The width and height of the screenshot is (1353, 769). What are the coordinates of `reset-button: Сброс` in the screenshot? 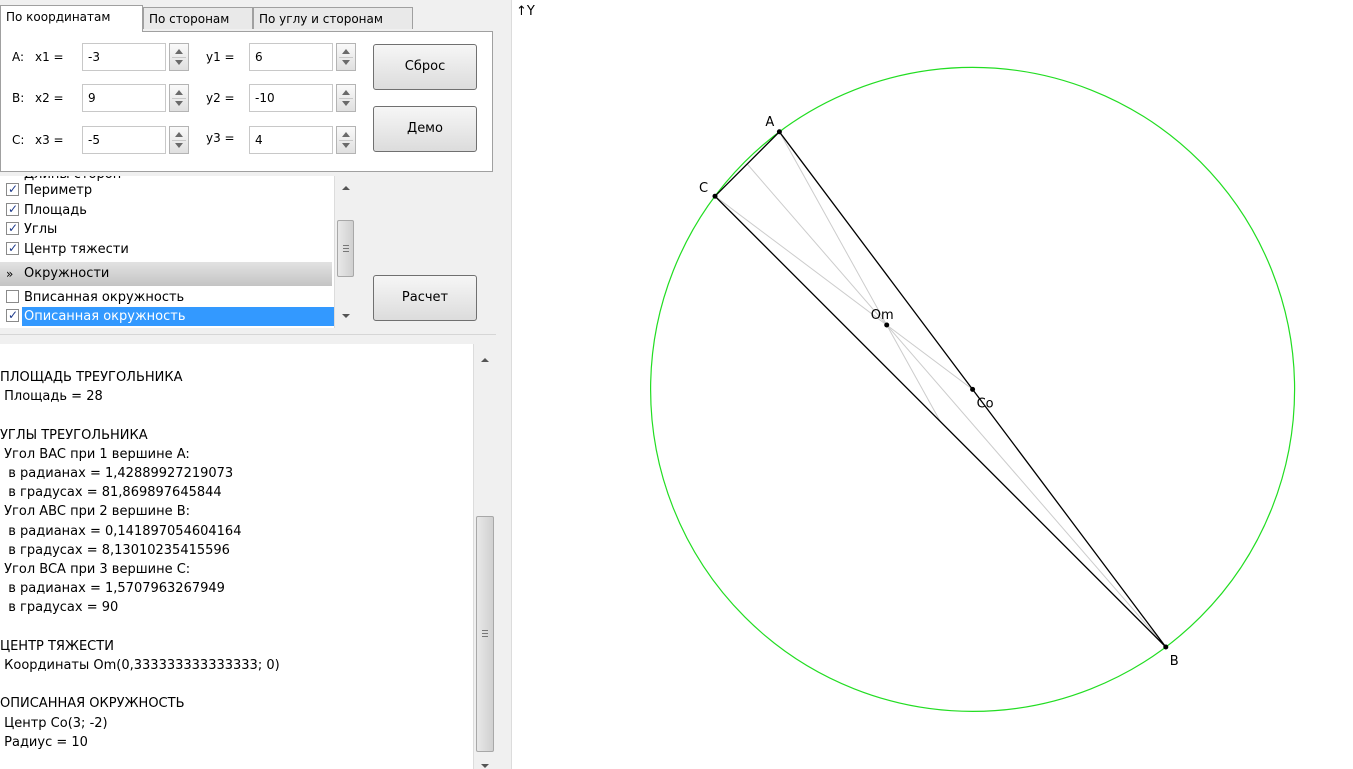 It's located at (425, 67).